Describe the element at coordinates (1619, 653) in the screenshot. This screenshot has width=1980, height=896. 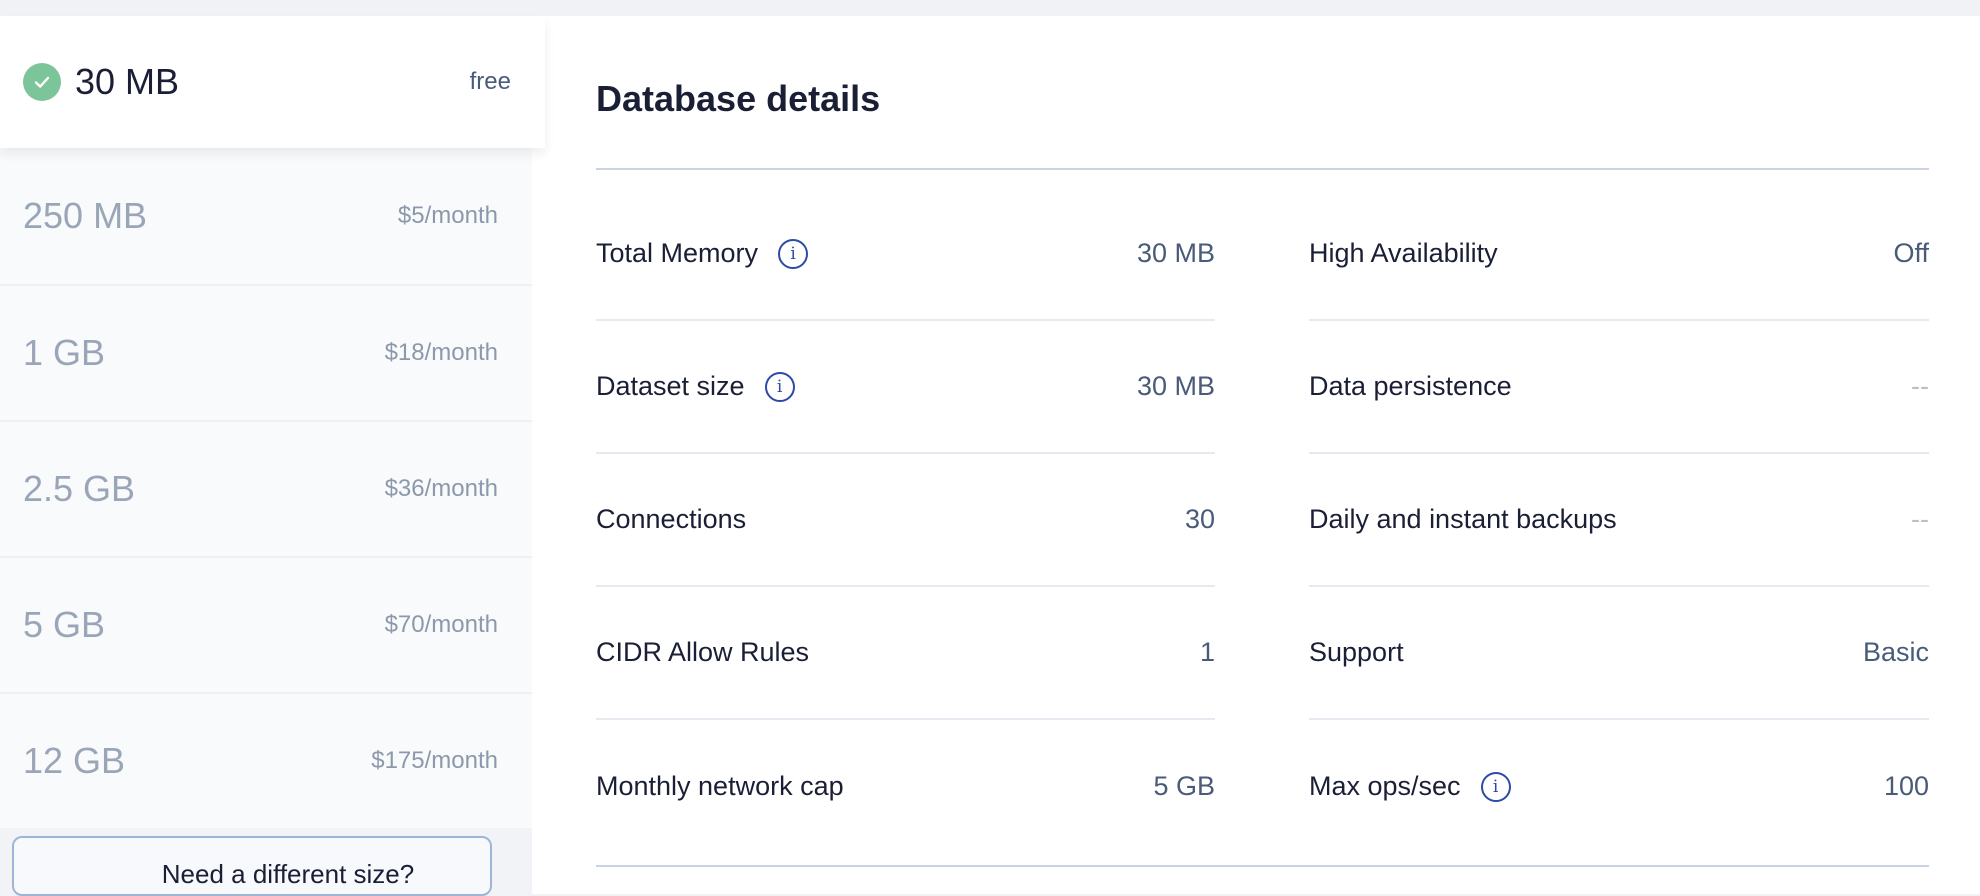
I see `detail-row-support: Support Basic` at that location.